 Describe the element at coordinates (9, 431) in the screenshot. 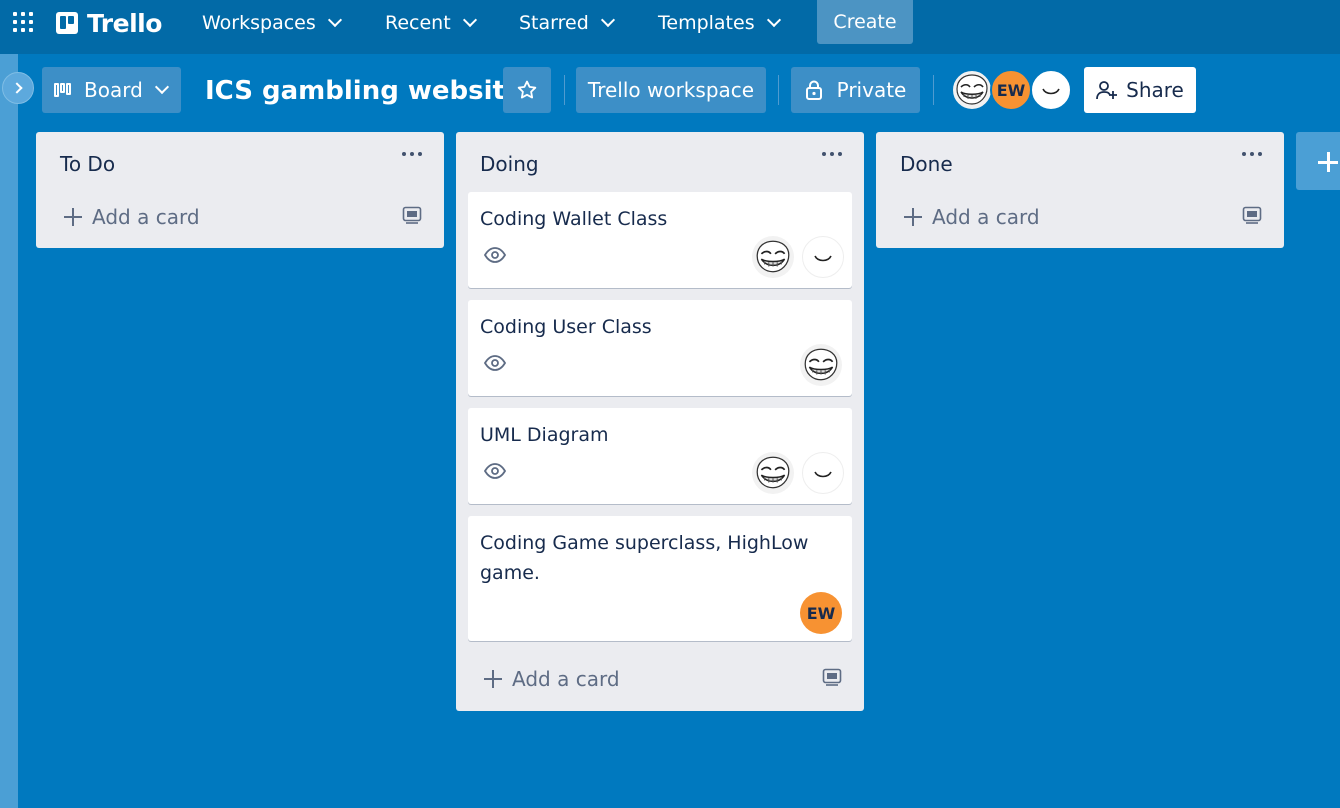

I see `sidebar-collapsed` at that location.